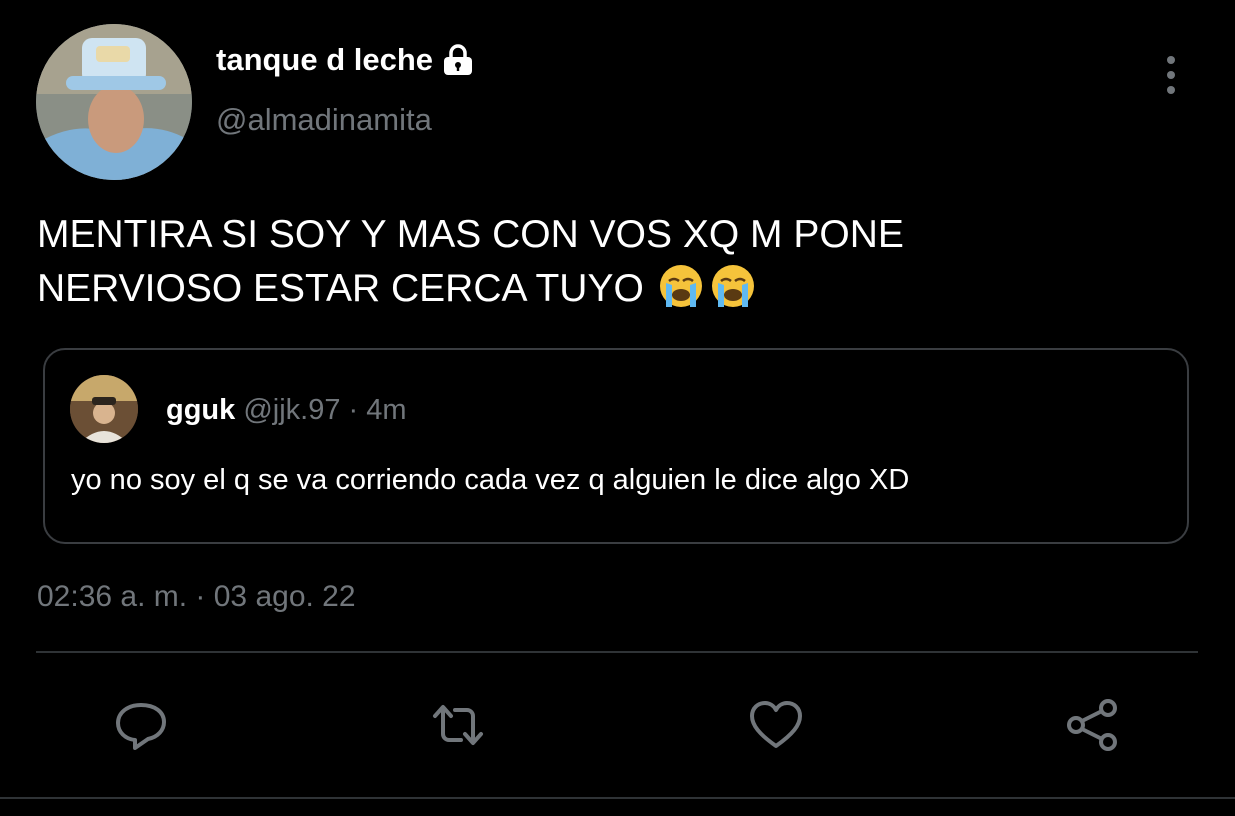  I want to click on quoted-tweet-header: gguk @jjk.97 · 4m, so click(286, 410).